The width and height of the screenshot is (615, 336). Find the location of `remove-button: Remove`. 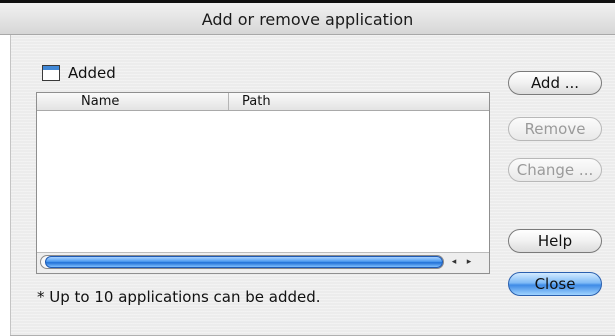

remove-button: Remove is located at coordinates (555, 129).